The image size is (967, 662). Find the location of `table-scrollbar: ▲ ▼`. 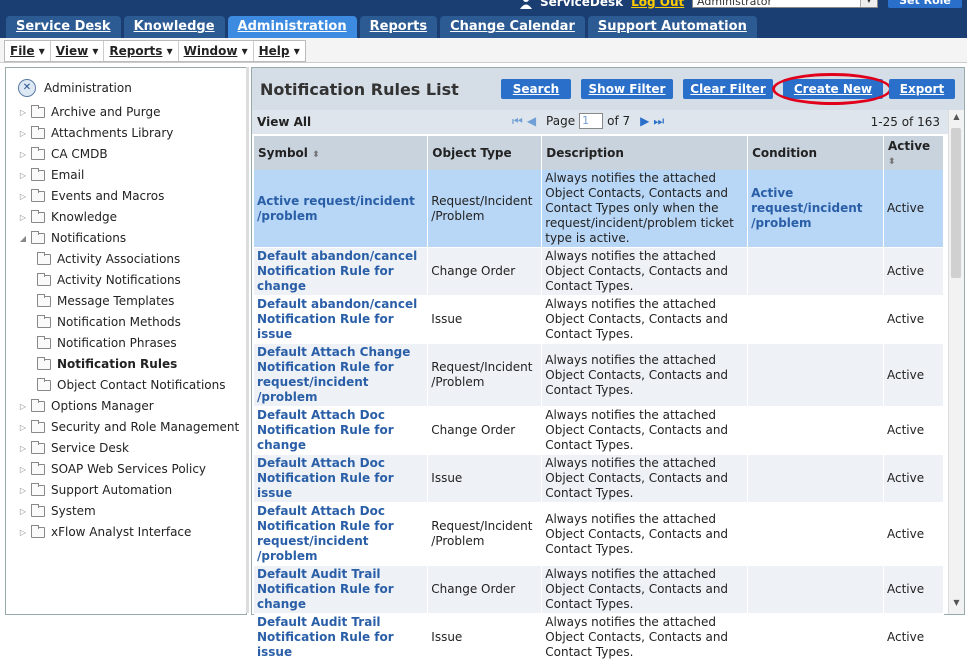

table-scrollbar: ▲ ▼ is located at coordinates (956, 362).